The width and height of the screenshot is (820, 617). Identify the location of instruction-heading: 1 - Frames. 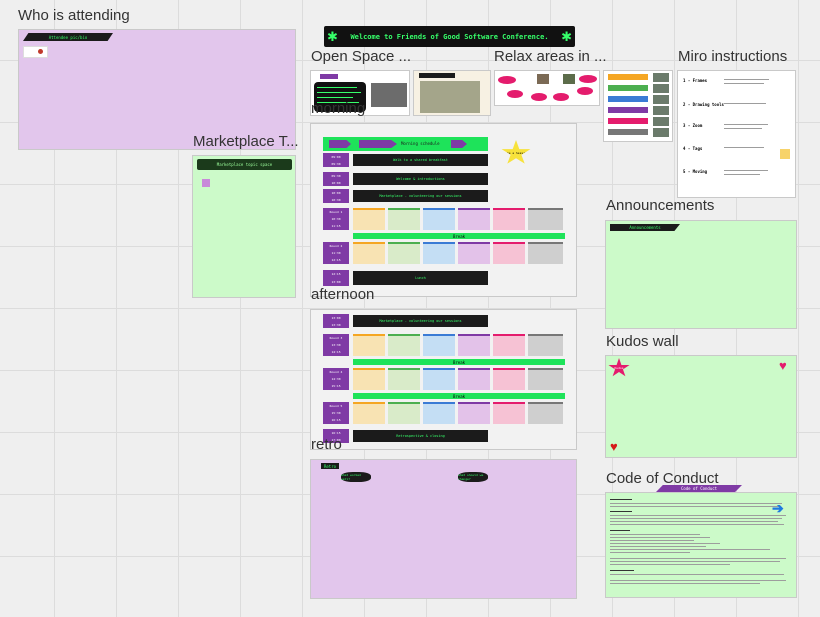
(695, 80).